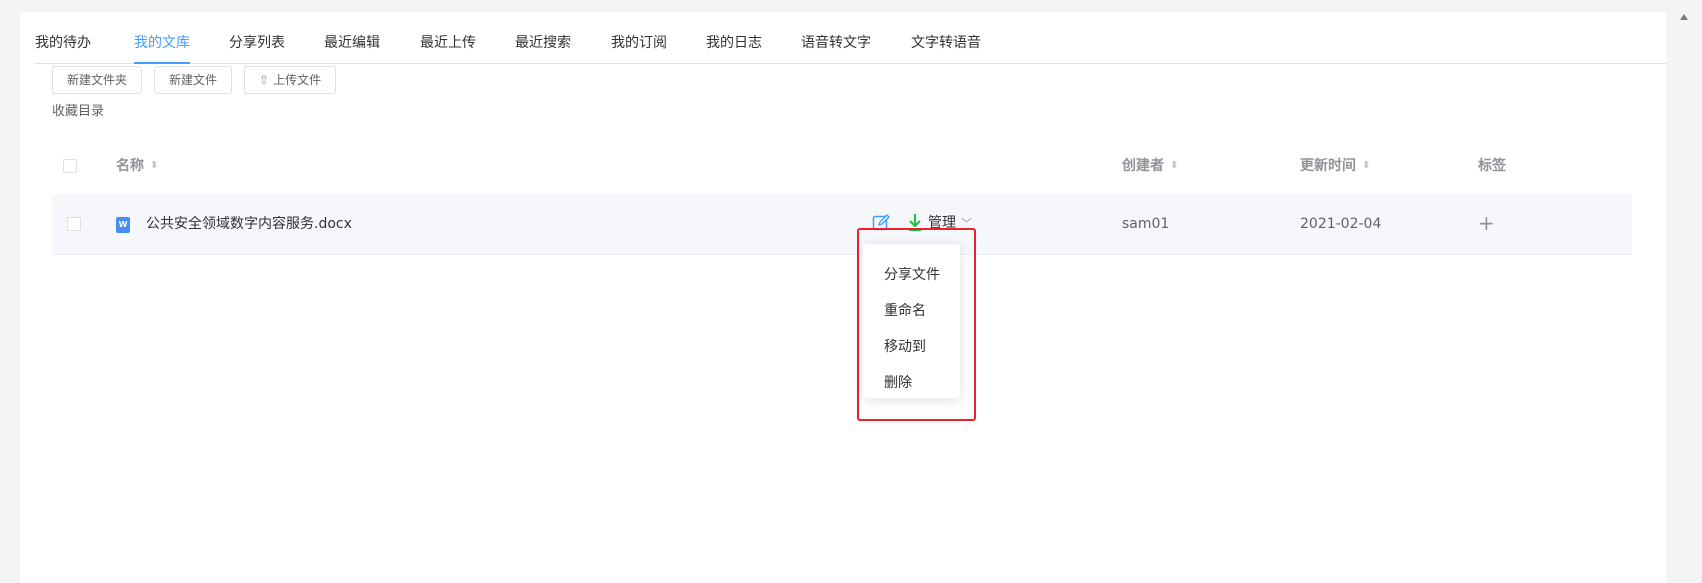  I want to click on column-name: 名称 ⬍, so click(137, 166).